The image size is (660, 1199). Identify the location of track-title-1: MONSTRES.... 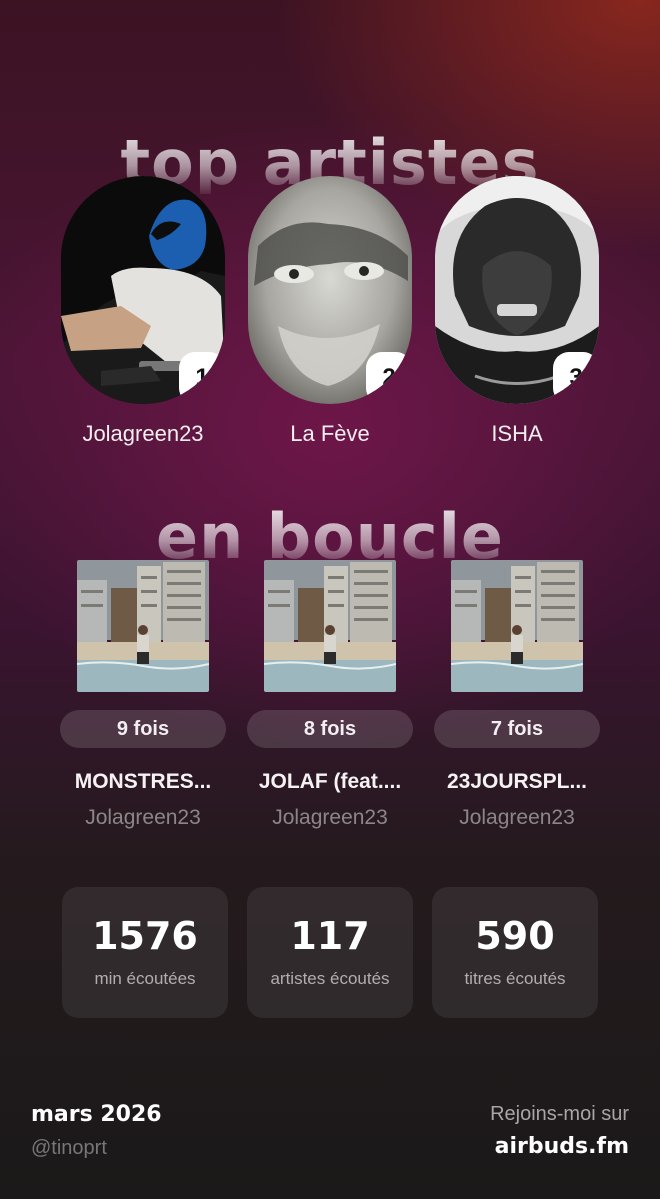
(143, 781).